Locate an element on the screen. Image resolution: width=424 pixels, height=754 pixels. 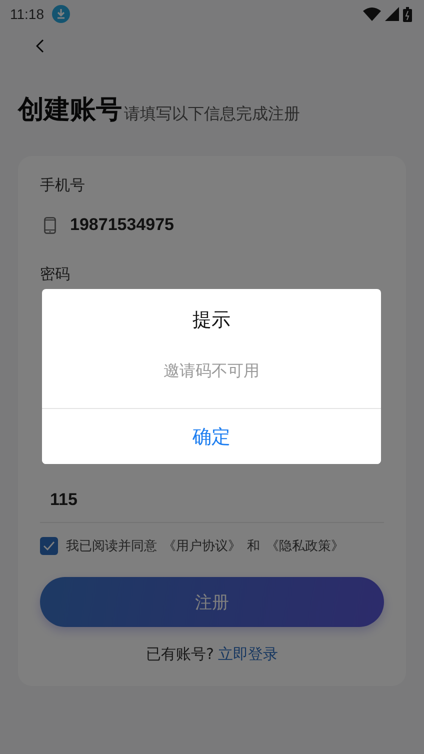
battery-icon is located at coordinates (407, 14).